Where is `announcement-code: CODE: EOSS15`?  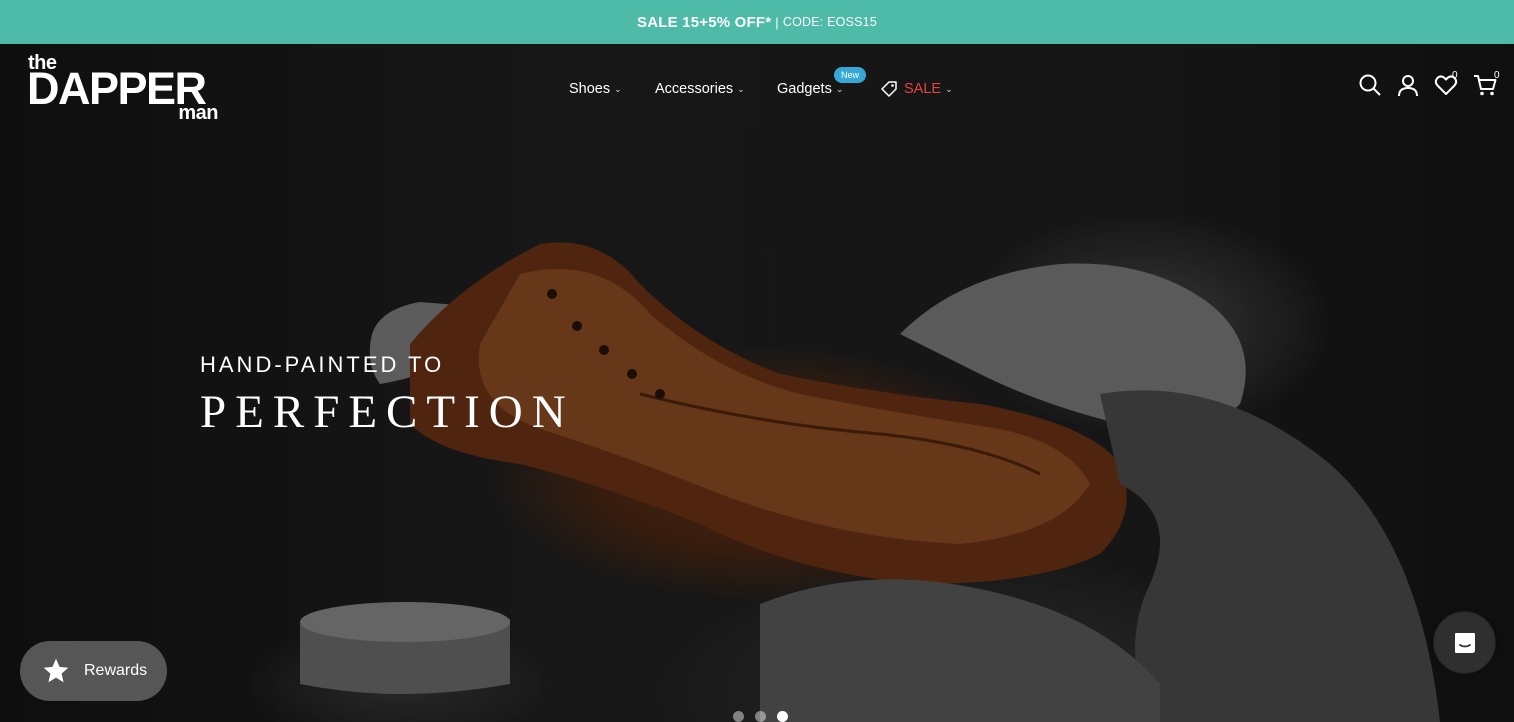
announcement-code: CODE: EOSS15 is located at coordinates (829, 22).